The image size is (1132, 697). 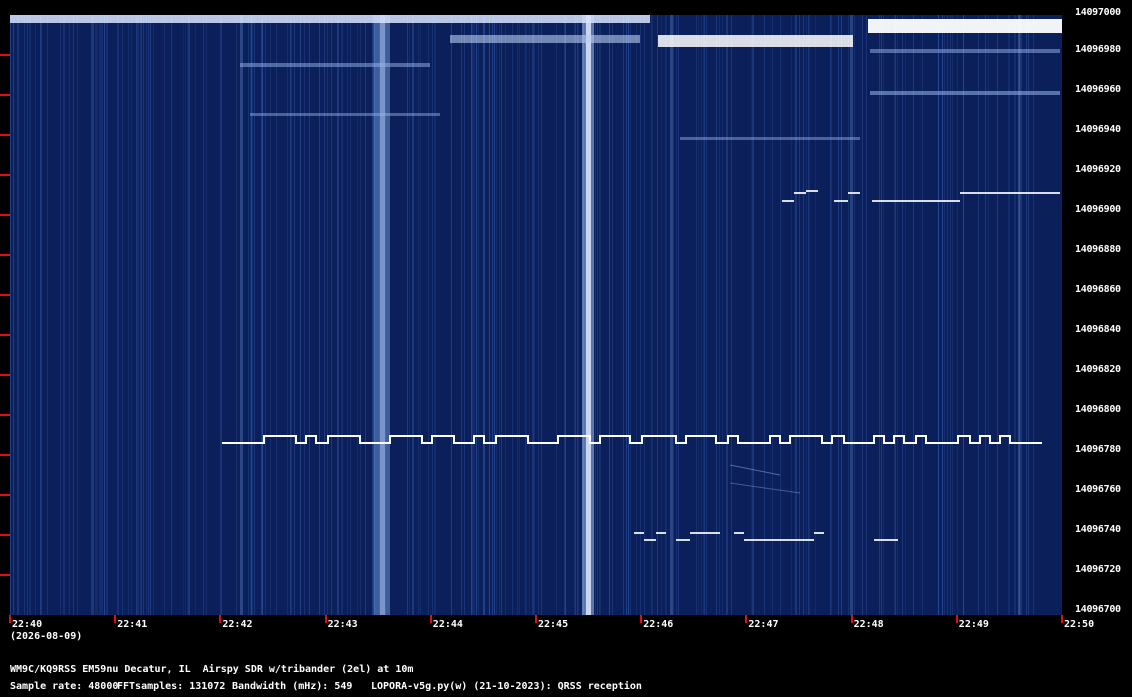 What do you see at coordinates (447, 624) in the screenshot?
I see `time-label: 22:44` at bounding box center [447, 624].